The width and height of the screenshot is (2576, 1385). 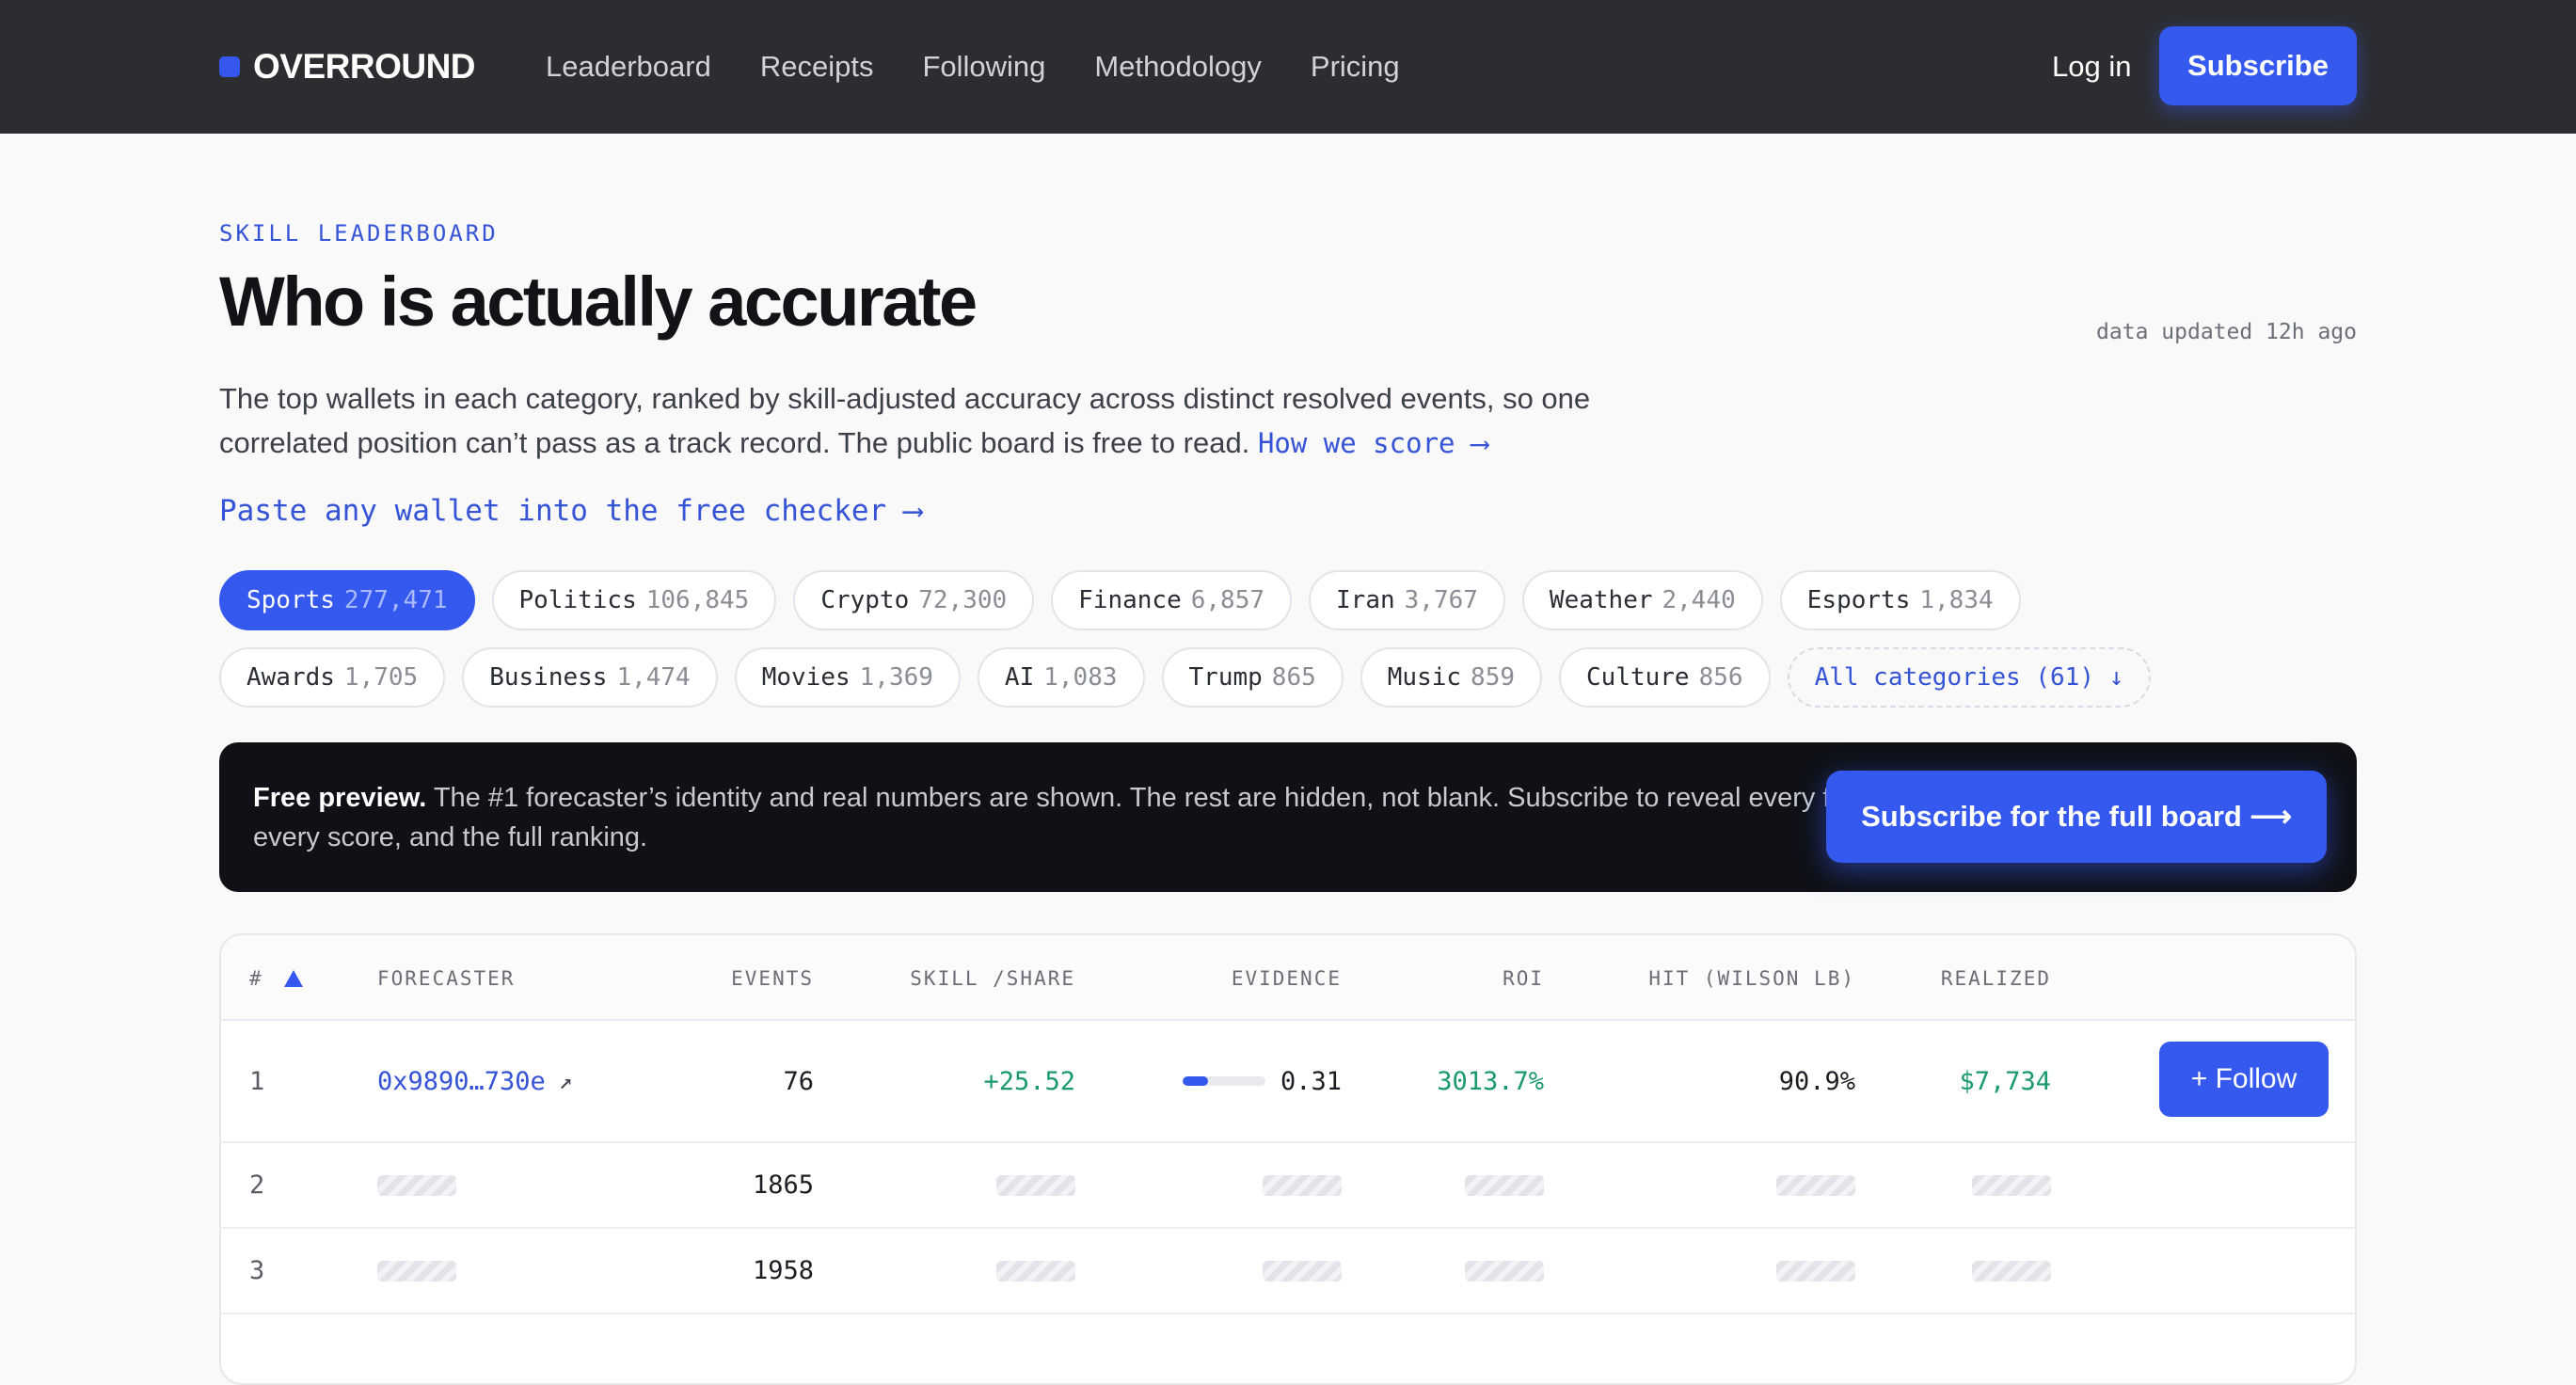 What do you see at coordinates (984, 67) in the screenshot?
I see `nav-link-following: Following` at bounding box center [984, 67].